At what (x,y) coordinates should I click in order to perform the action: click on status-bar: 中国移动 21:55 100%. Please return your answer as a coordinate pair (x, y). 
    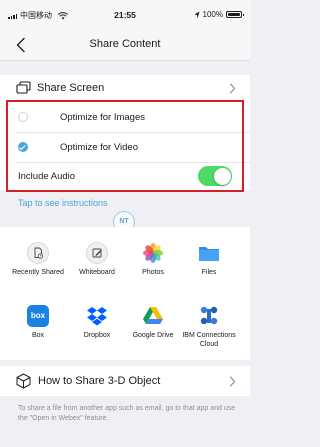
    Looking at the image, I should click on (125, 15).